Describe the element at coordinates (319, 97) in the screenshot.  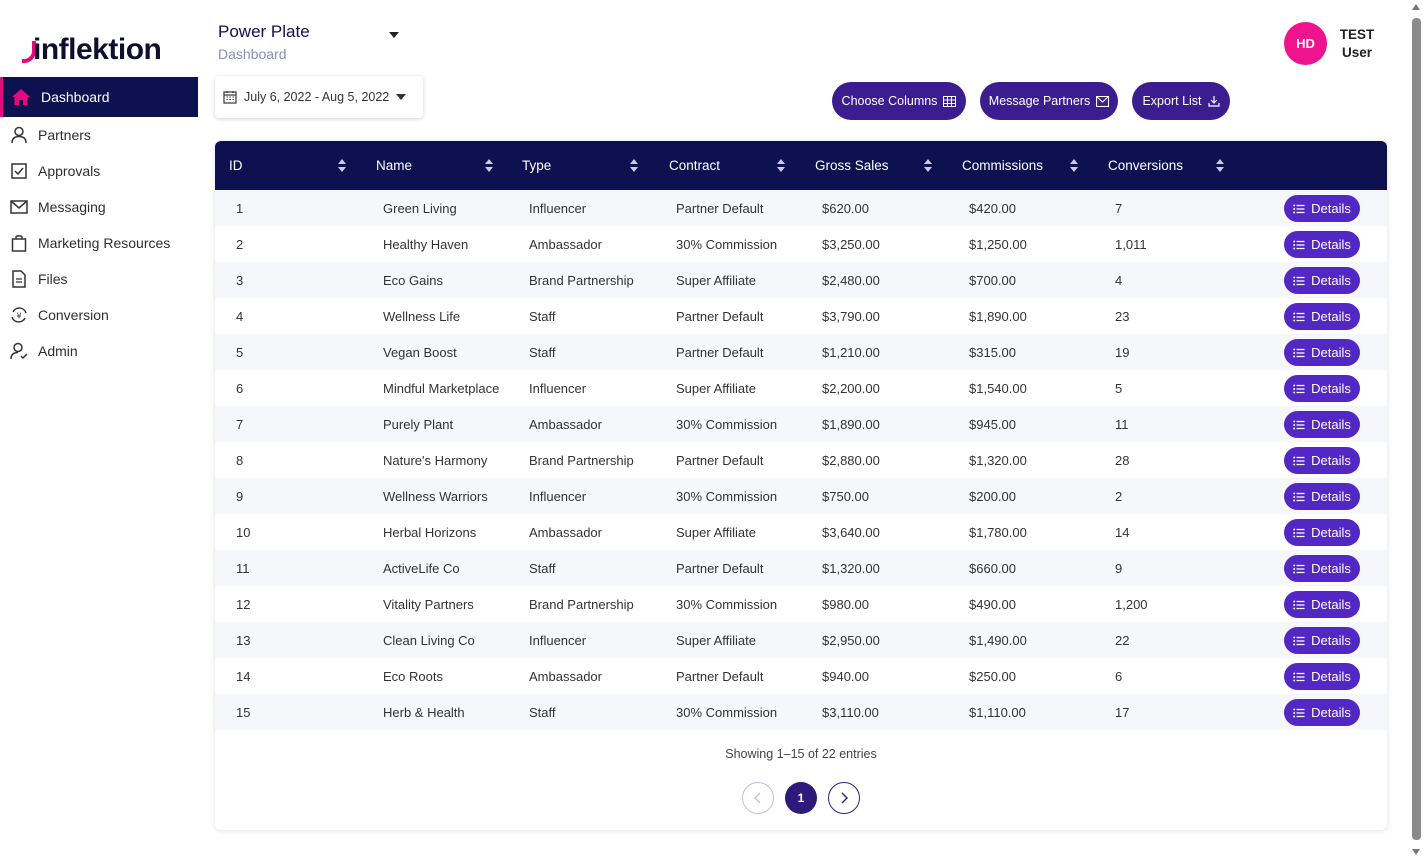
I see `date-range-picker: July 6, 2022 - Aug 5, 2022` at that location.